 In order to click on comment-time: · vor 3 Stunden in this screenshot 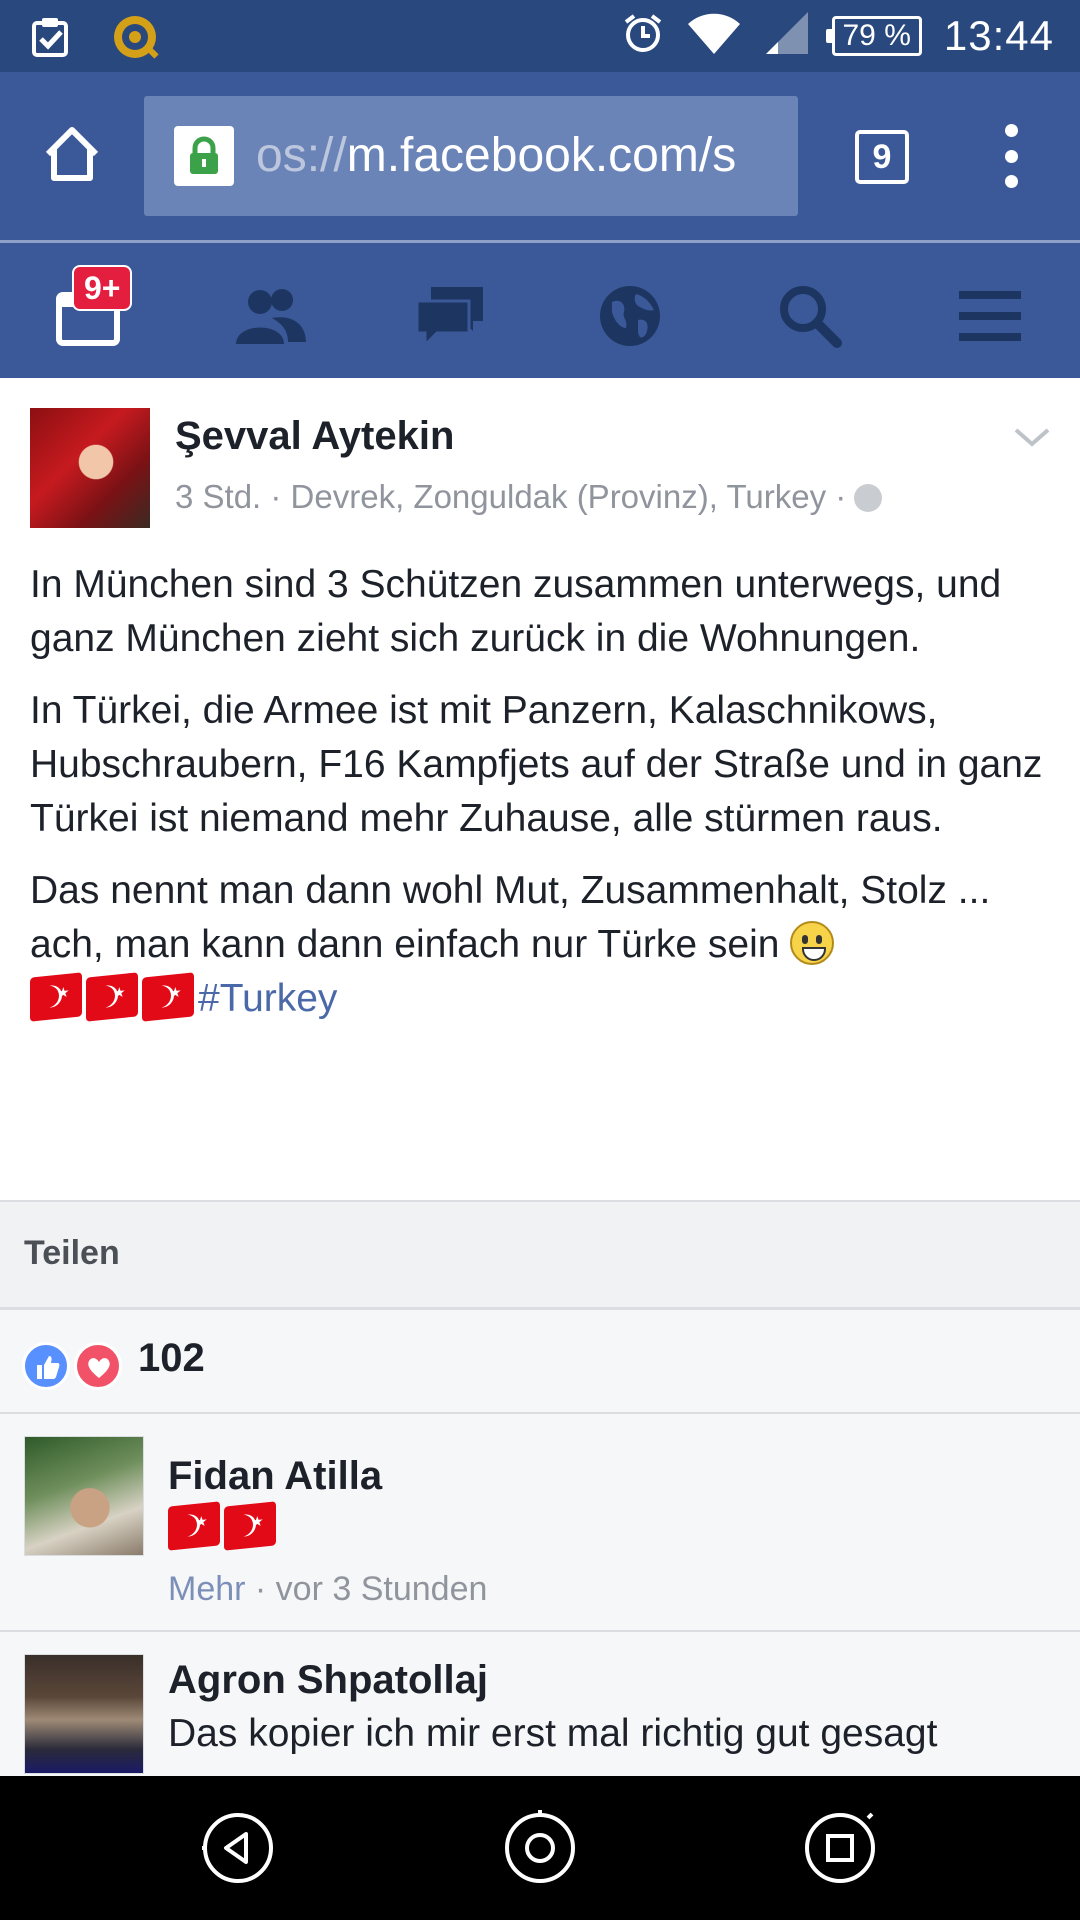, I will do `click(366, 1589)`.